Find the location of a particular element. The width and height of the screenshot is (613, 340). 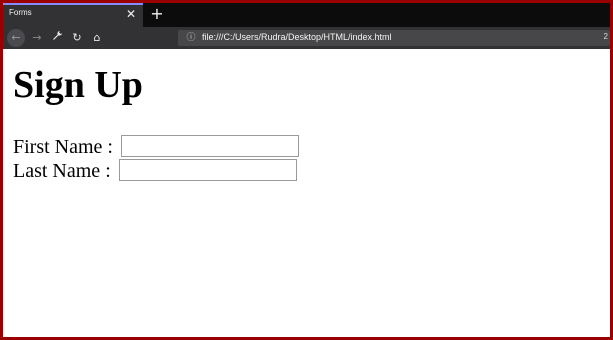

wrench-icon is located at coordinates (57, 38).